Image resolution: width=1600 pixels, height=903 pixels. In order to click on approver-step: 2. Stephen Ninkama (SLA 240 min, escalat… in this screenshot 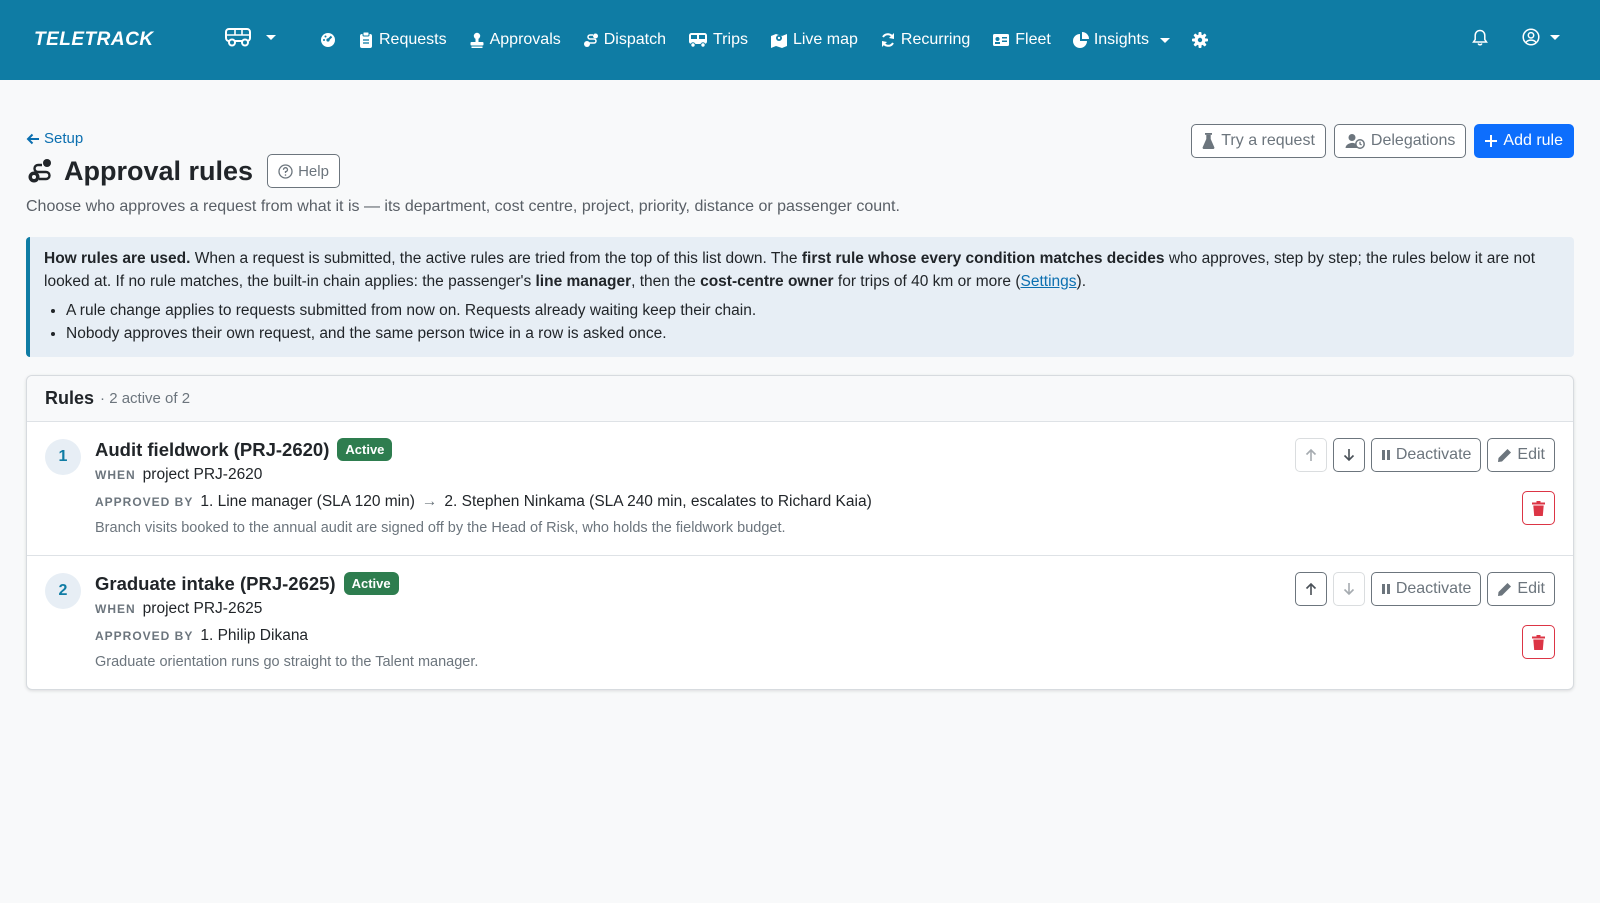, I will do `click(658, 501)`.